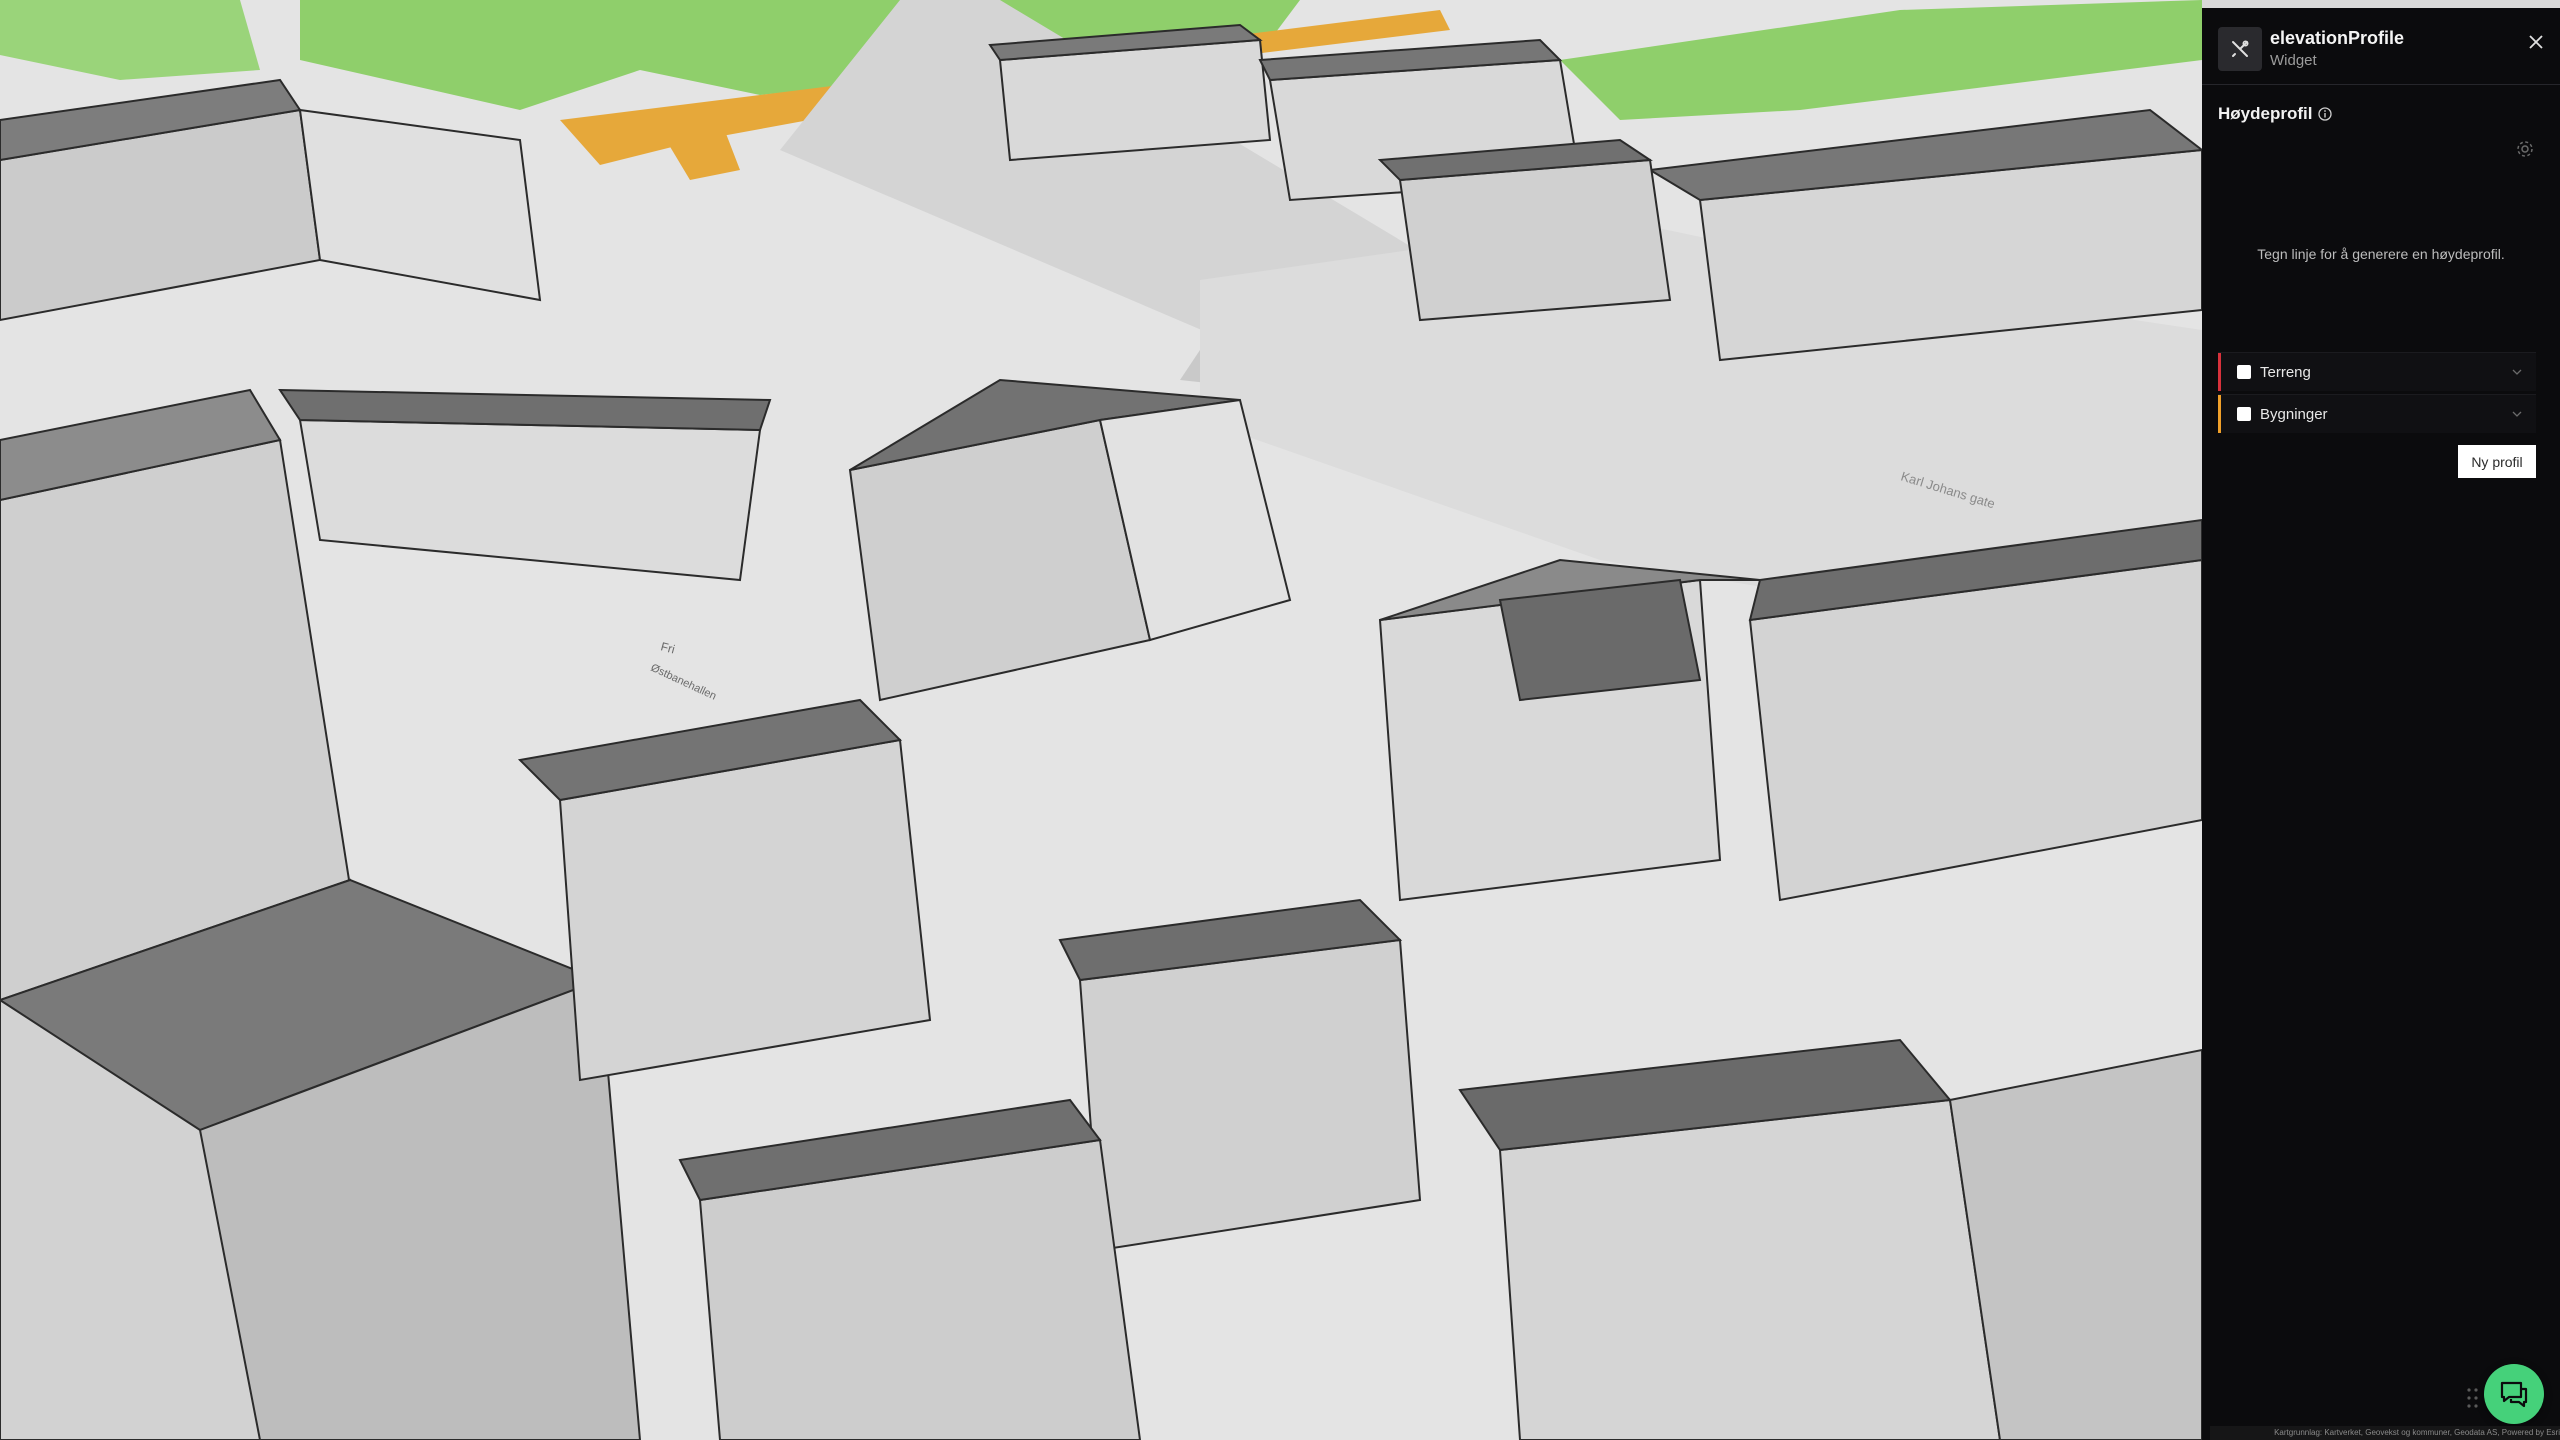  I want to click on chat-button, so click(2514, 1394).